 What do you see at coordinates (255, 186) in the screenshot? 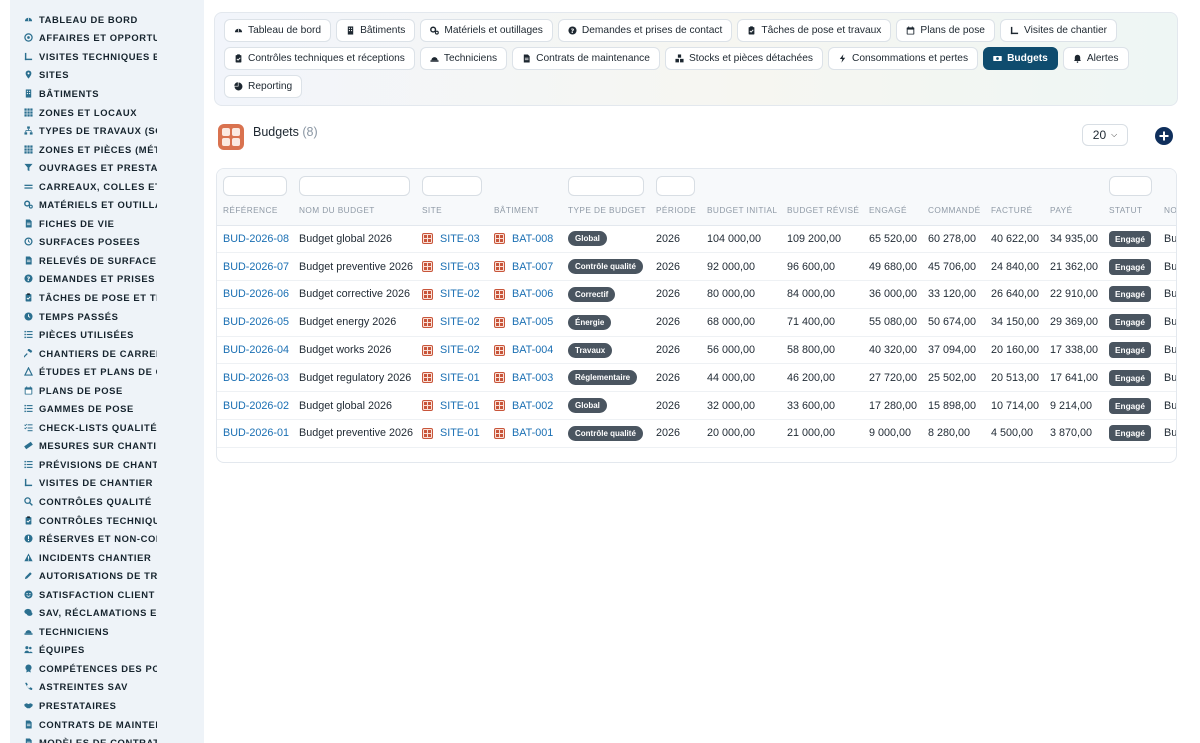
I see `filter-reference-input` at bounding box center [255, 186].